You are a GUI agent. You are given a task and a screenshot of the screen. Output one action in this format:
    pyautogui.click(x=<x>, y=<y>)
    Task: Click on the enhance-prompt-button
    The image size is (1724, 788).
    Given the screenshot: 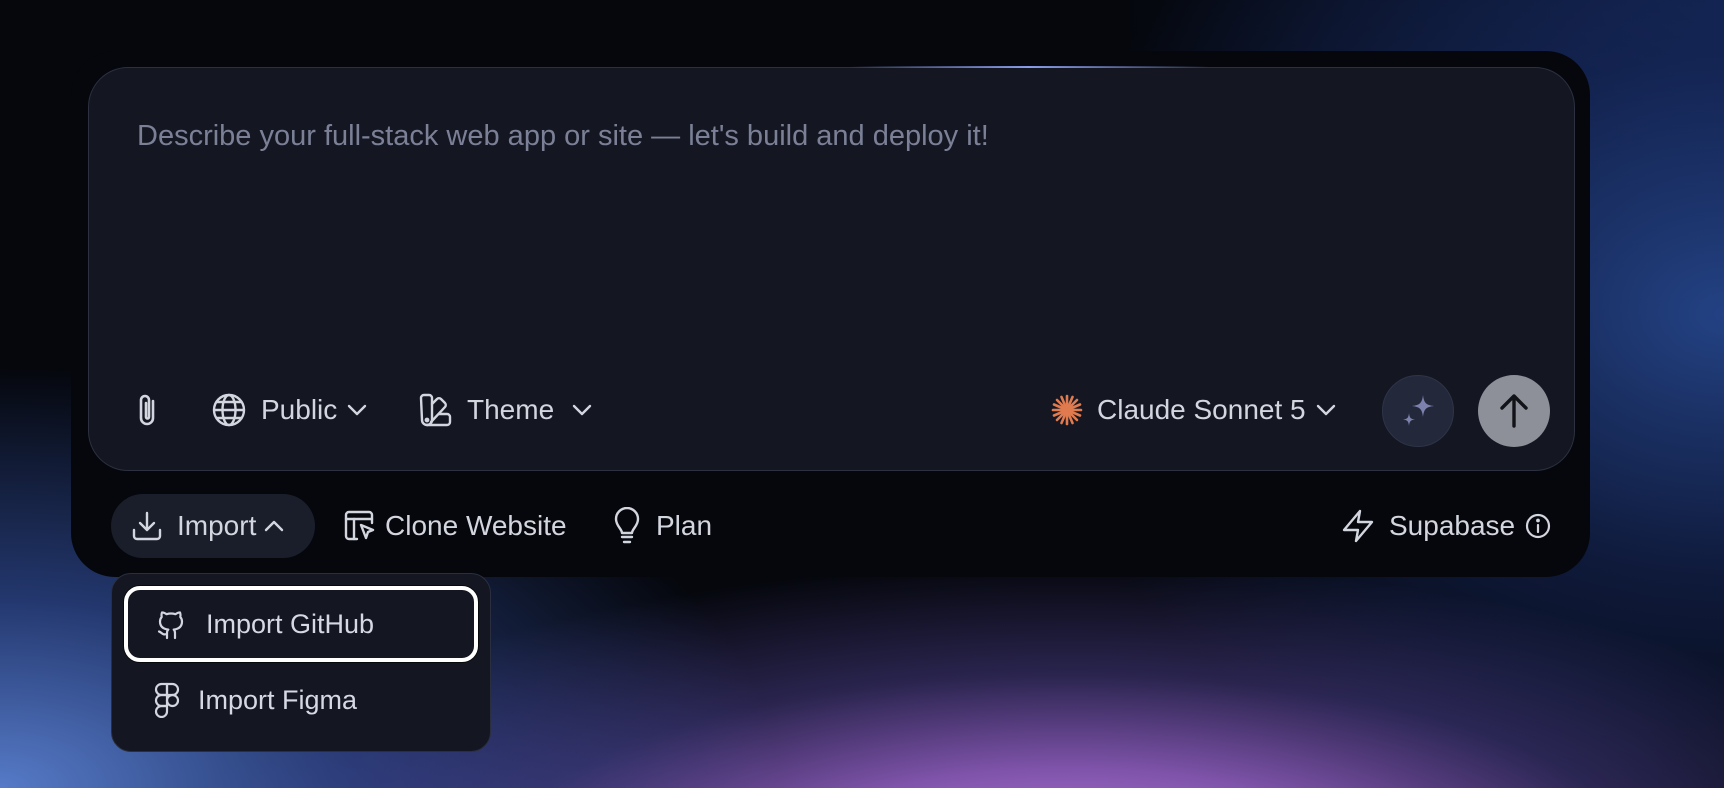 What is the action you would take?
    pyautogui.click(x=1418, y=411)
    